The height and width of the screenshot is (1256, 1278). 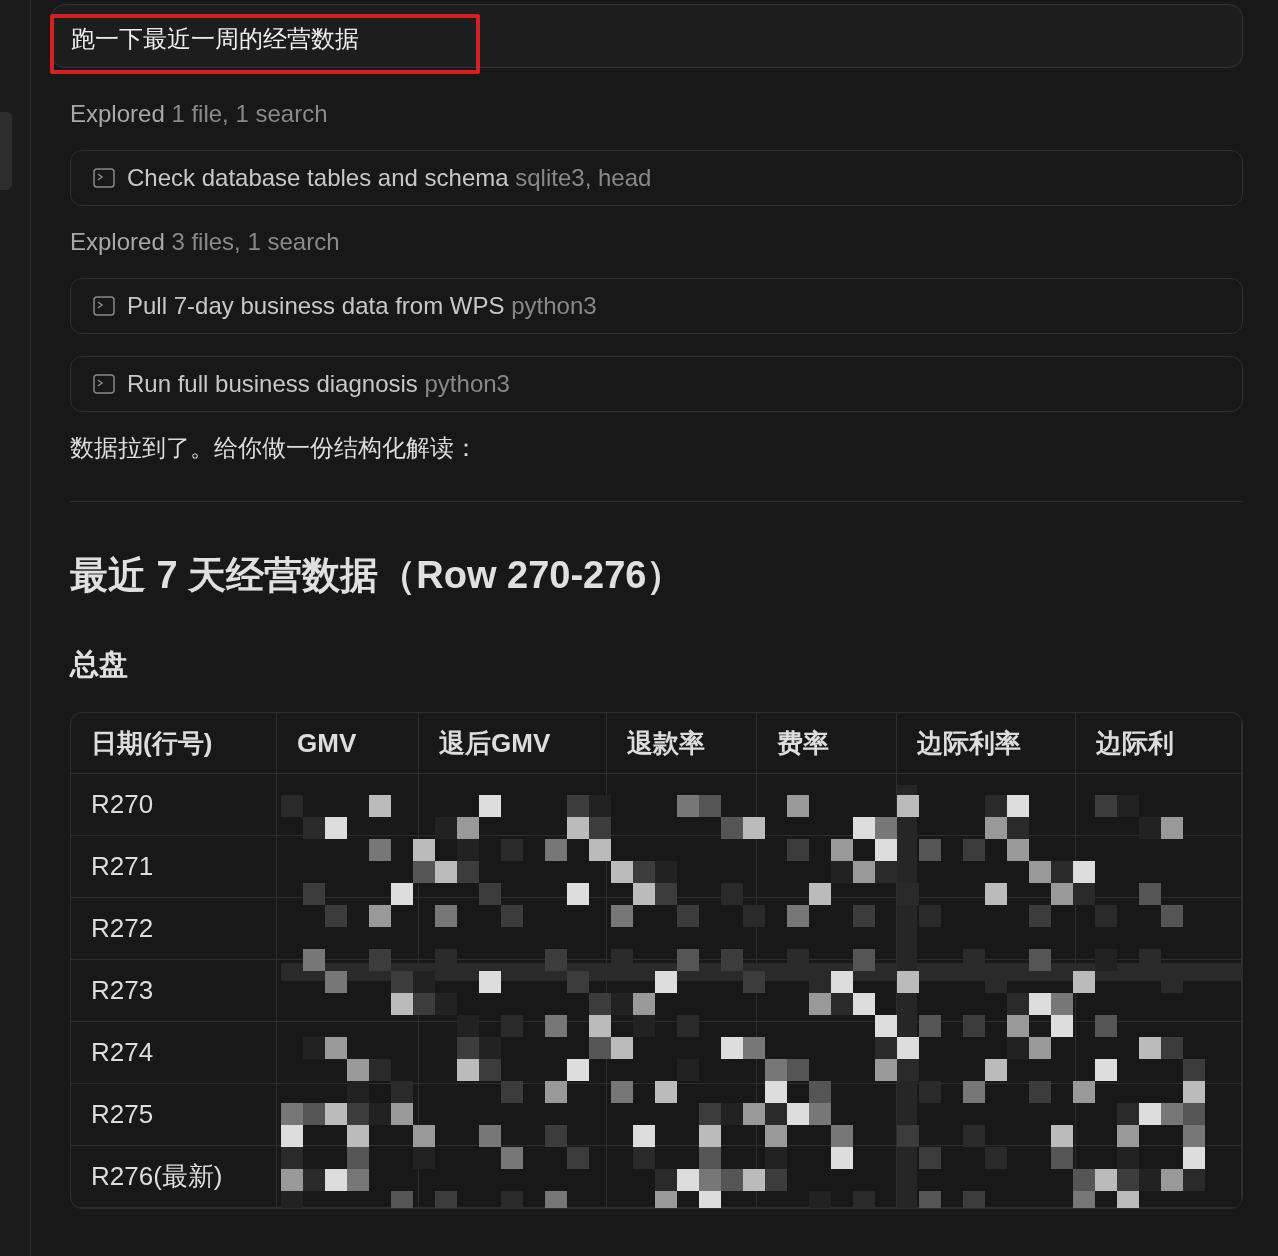 I want to click on command-title: Run full business diagnosis python3, so click(x=318, y=384).